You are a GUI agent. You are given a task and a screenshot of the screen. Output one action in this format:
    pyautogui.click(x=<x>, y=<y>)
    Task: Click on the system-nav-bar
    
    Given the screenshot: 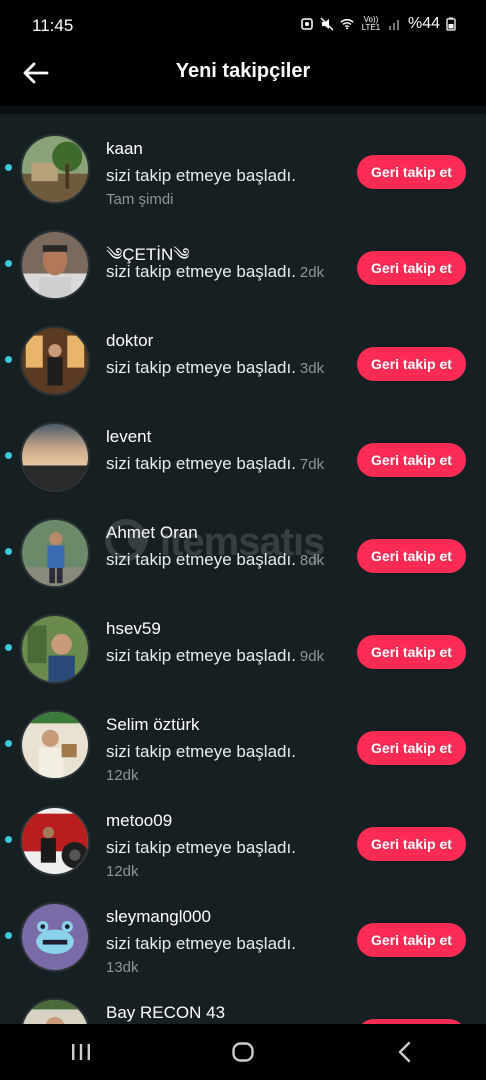 What is the action you would take?
    pyautogui.click(x=243, y=1052)
    